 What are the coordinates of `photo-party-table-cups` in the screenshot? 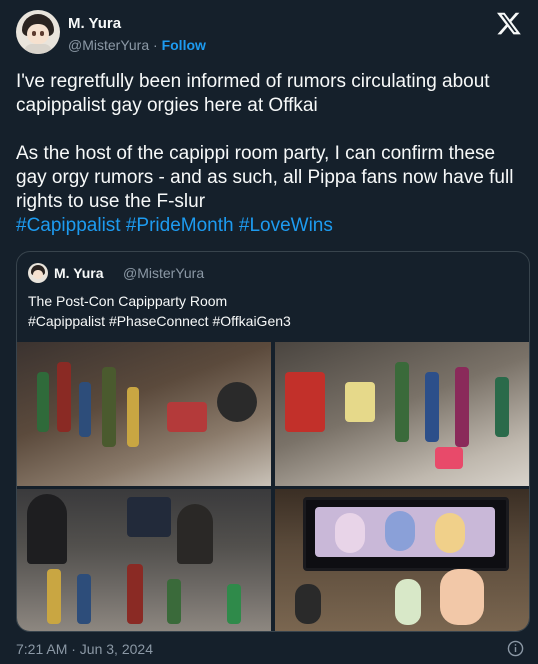 It's located at (402, 414).